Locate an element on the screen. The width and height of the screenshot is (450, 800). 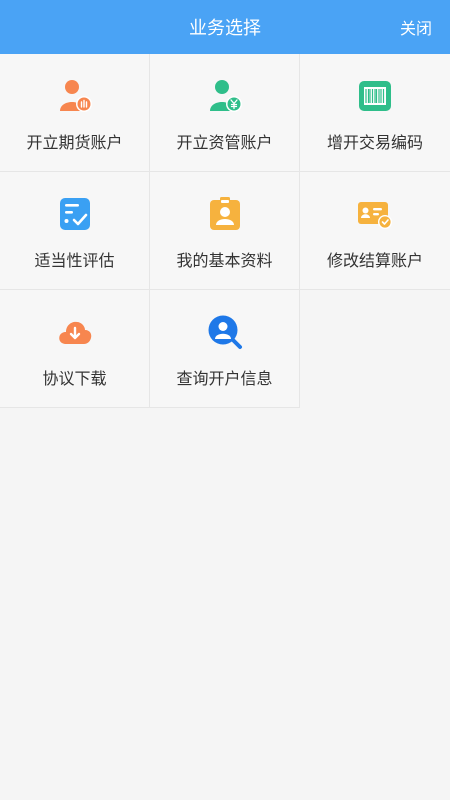
menu-item-label: 查询开户信息 is located at coordinates (224, 378).